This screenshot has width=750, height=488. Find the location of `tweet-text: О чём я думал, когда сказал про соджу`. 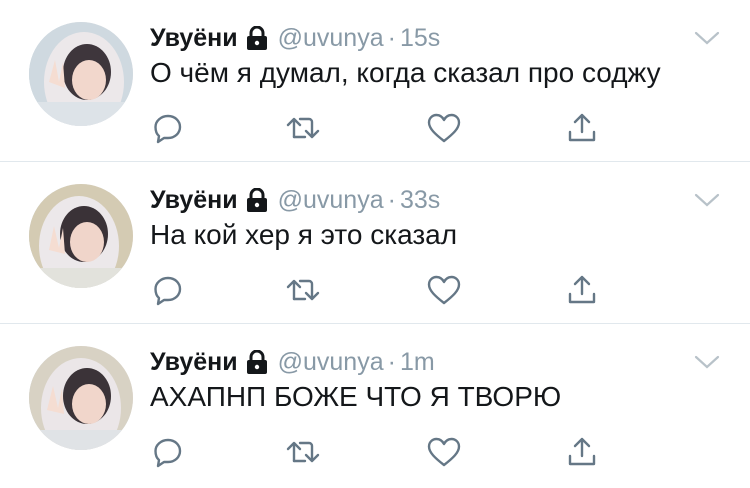

tweet-text: О чём я думал, когда сказал про соджу is located at coordinates (405, 72).